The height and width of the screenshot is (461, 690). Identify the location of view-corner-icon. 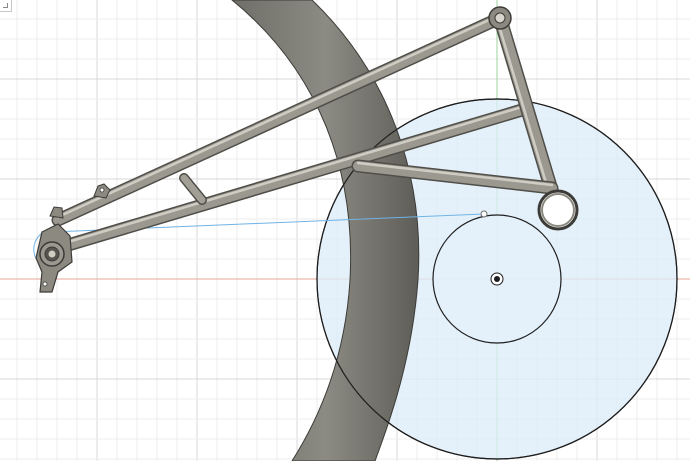
(6, 6).